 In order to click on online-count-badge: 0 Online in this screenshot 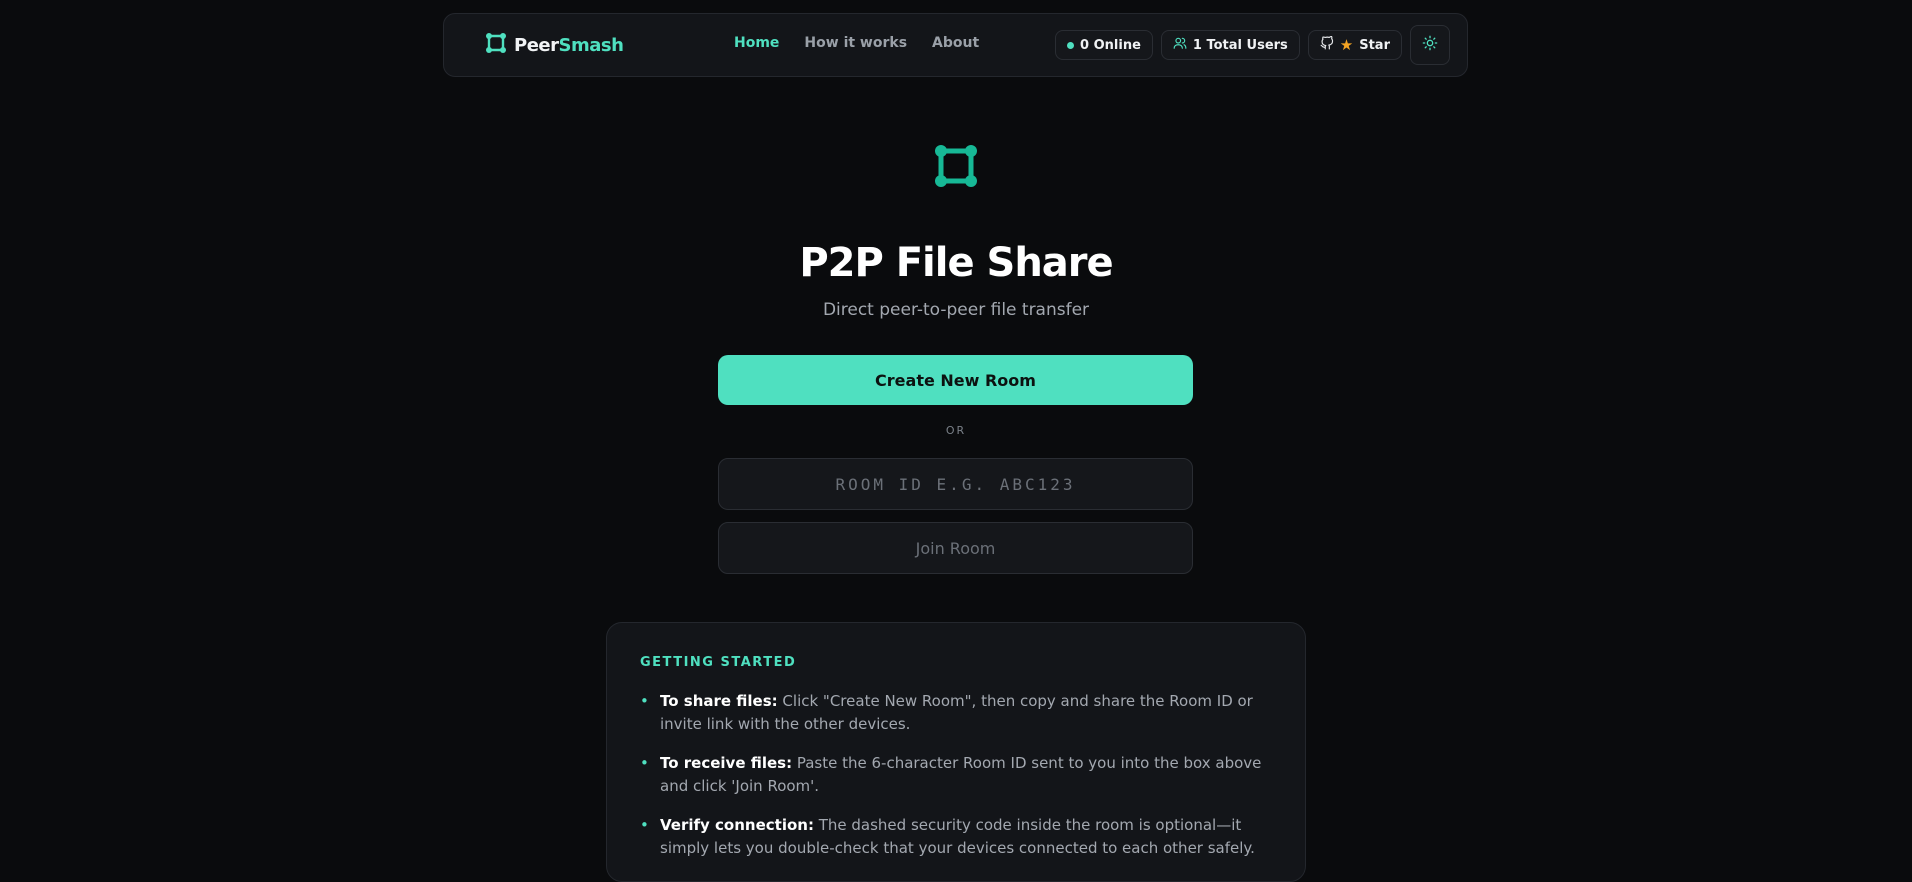, I will do `click(1104, 45)`.